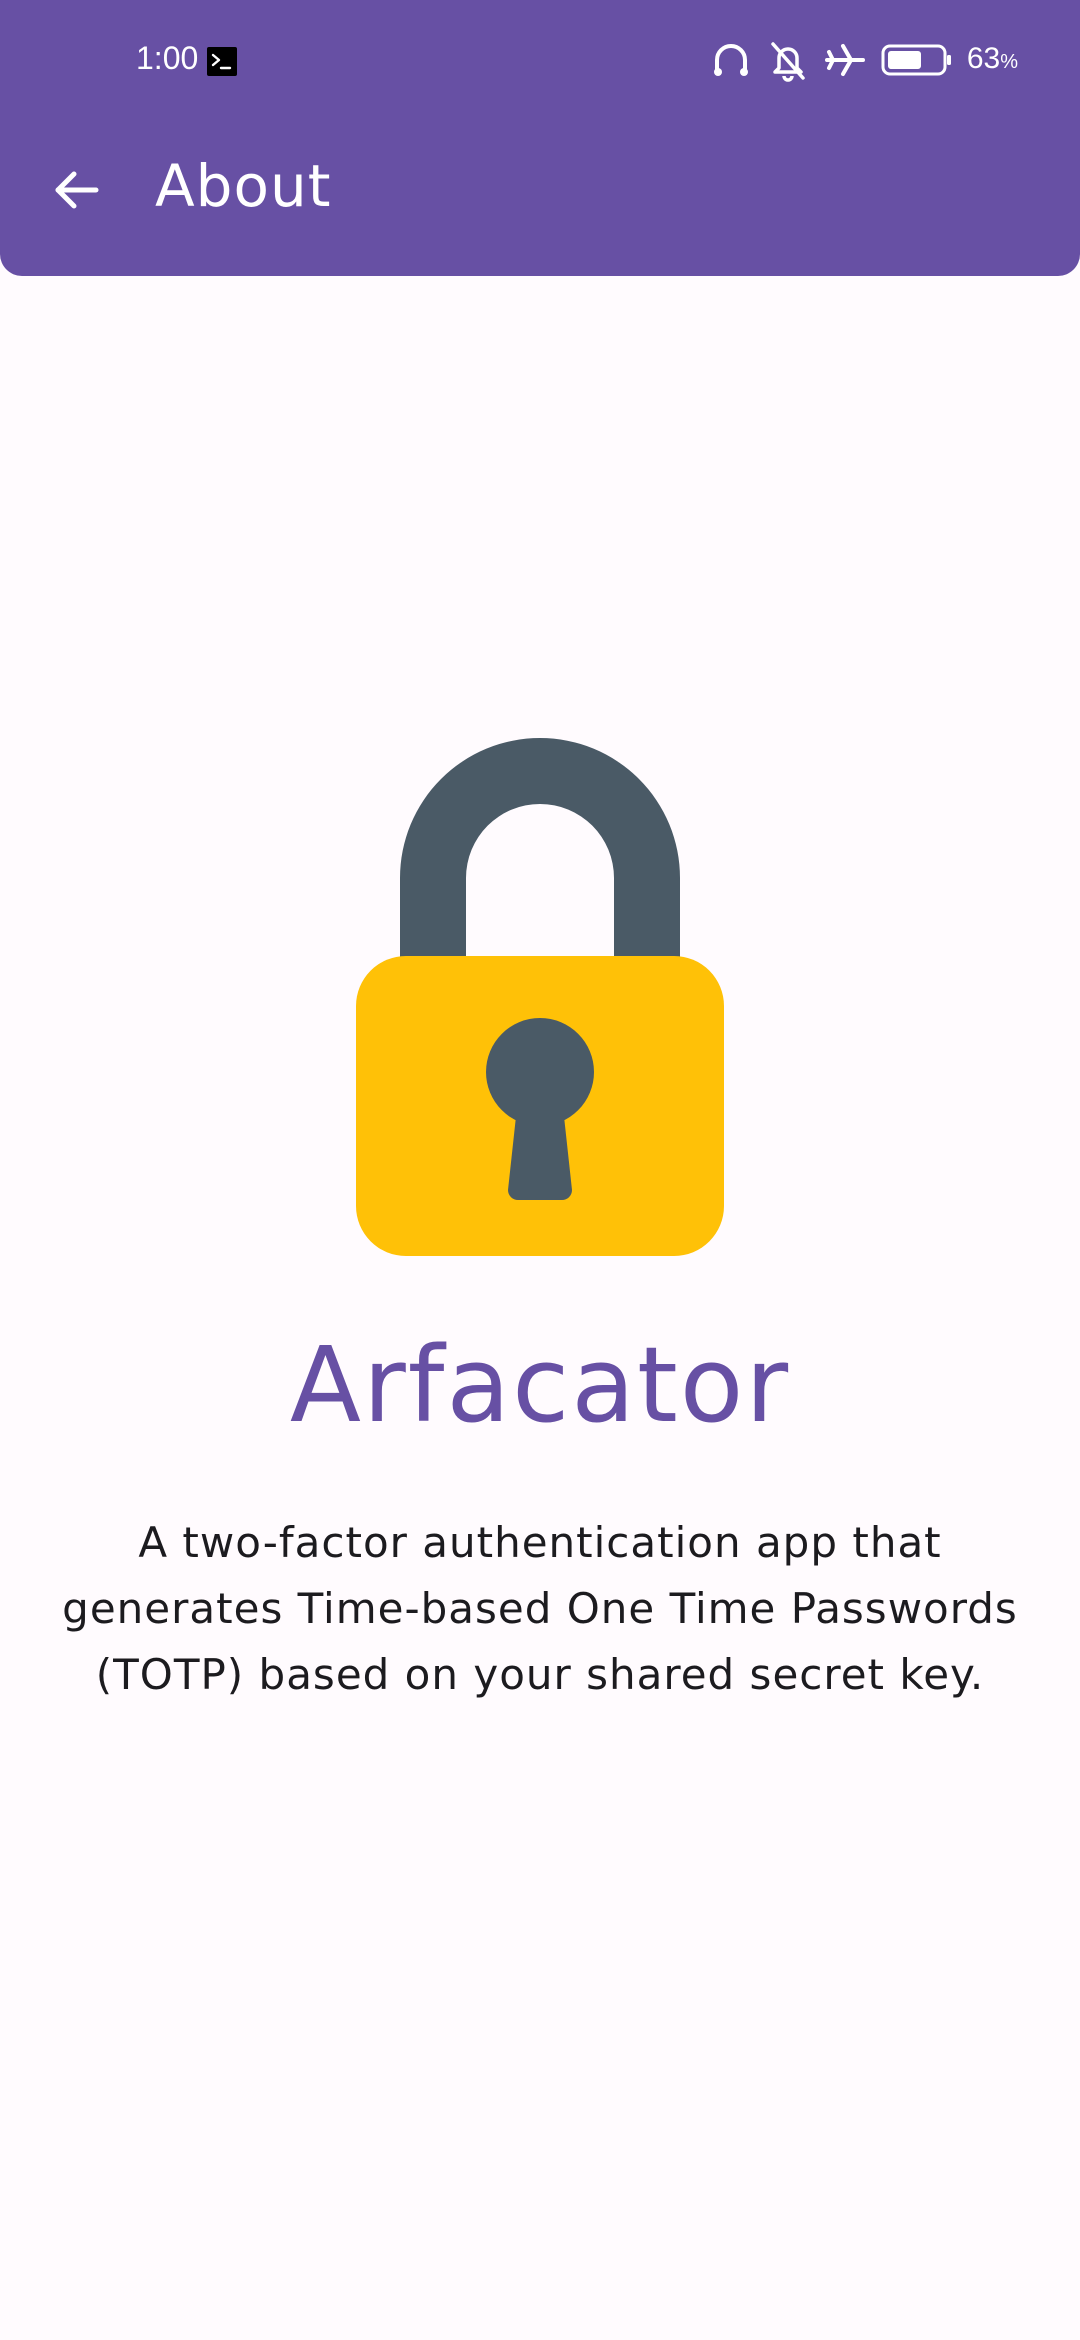 The height and width of the screenshot is (2340, 1080). Describe the element at coordinates (540, 1385) in the screenshot. I see `app-name: Arfacator` at that location.